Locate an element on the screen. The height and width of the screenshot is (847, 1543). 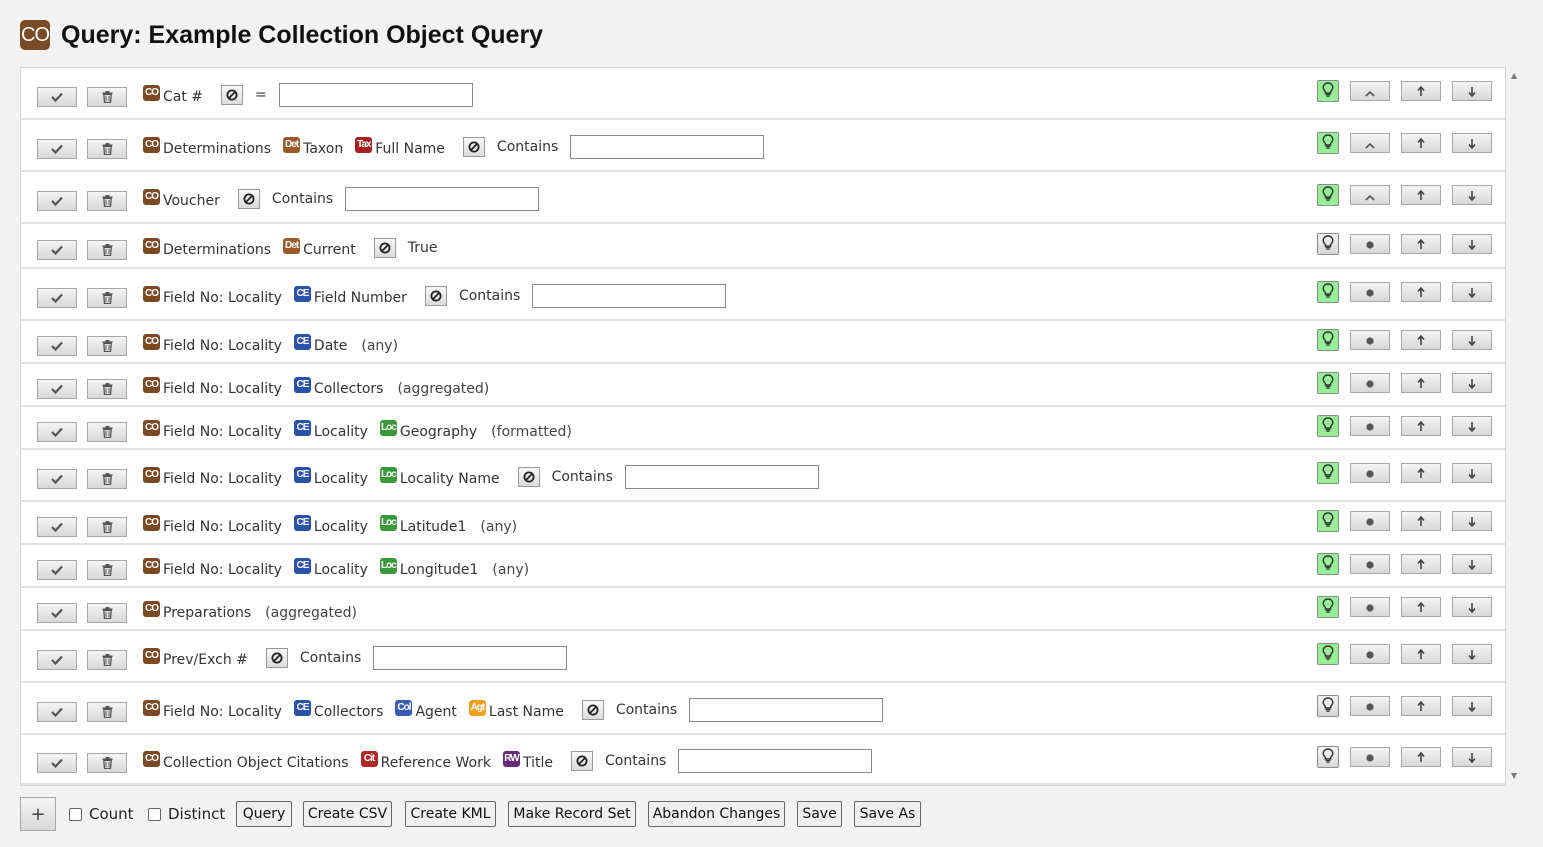
distinct-checkbox: Distinct is located at coordinates (186, 814).